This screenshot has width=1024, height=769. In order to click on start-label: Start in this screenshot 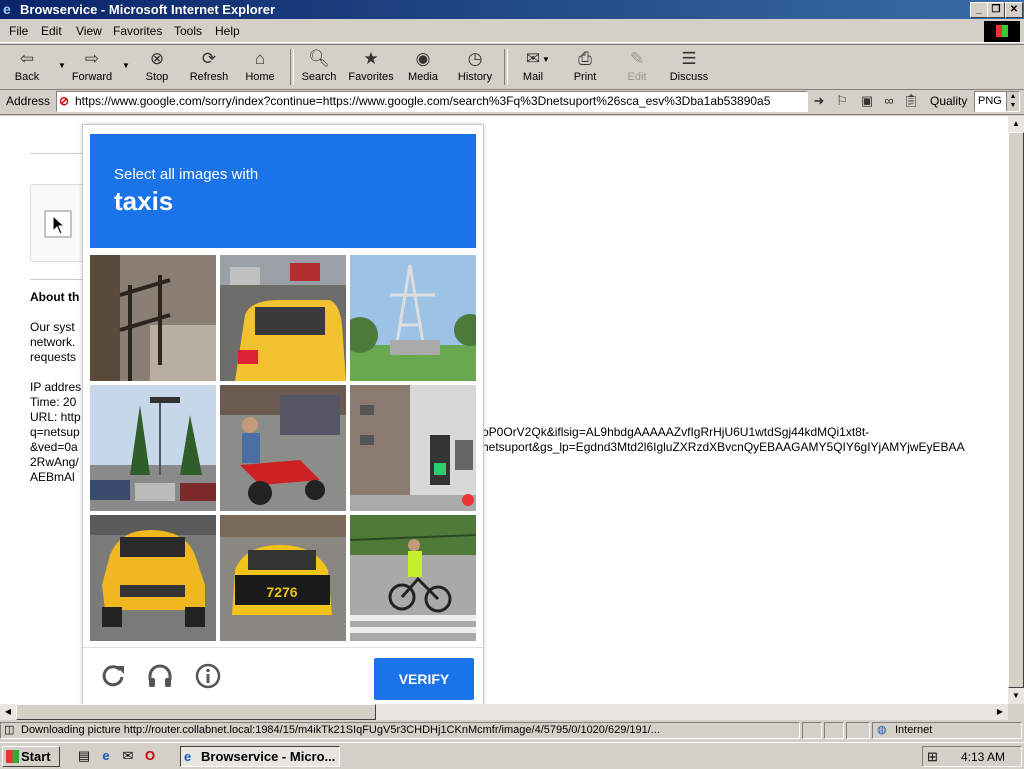, I will do `click(36, 756)`.